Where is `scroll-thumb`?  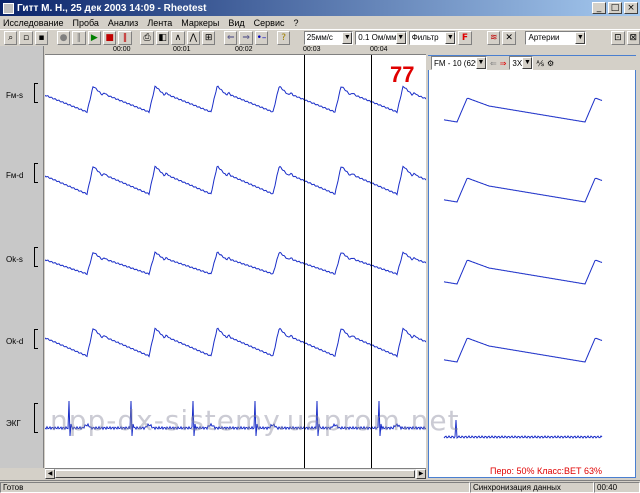 scroll-thumb is located at coordinates (235, 474).